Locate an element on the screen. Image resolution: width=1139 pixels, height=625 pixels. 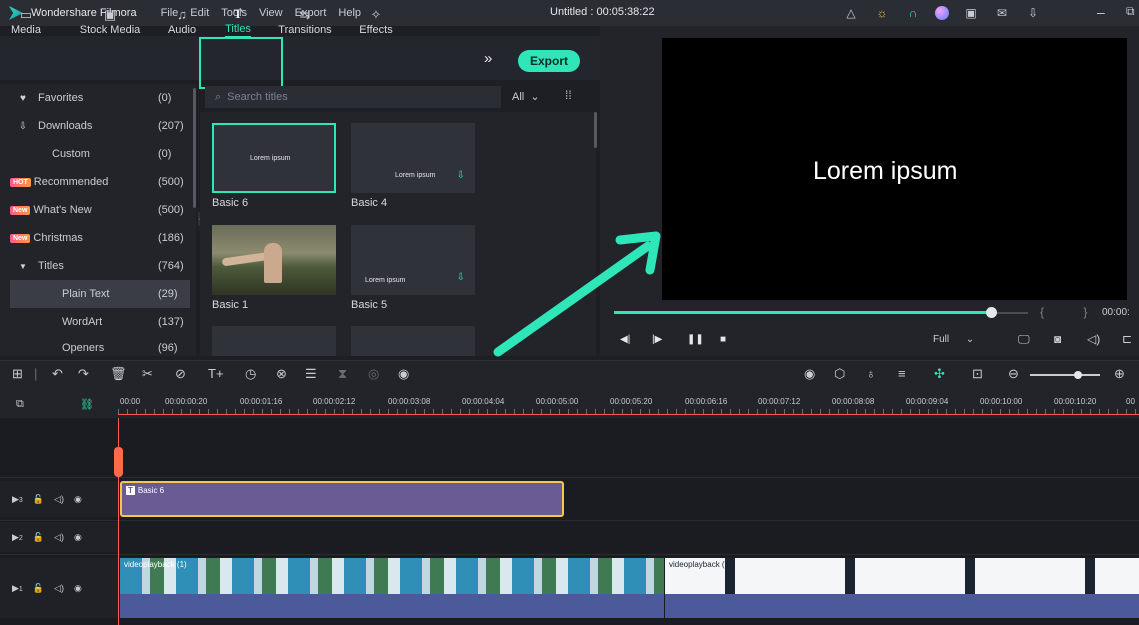
tab-media: ▭ Media is located at coordinates (26, 22).